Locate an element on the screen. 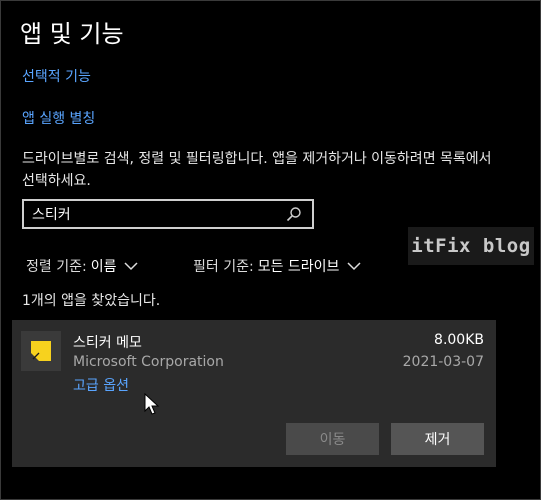 The image size is (541, 500). filter-label: 필터 기준: is located at coordinates (223, 267).